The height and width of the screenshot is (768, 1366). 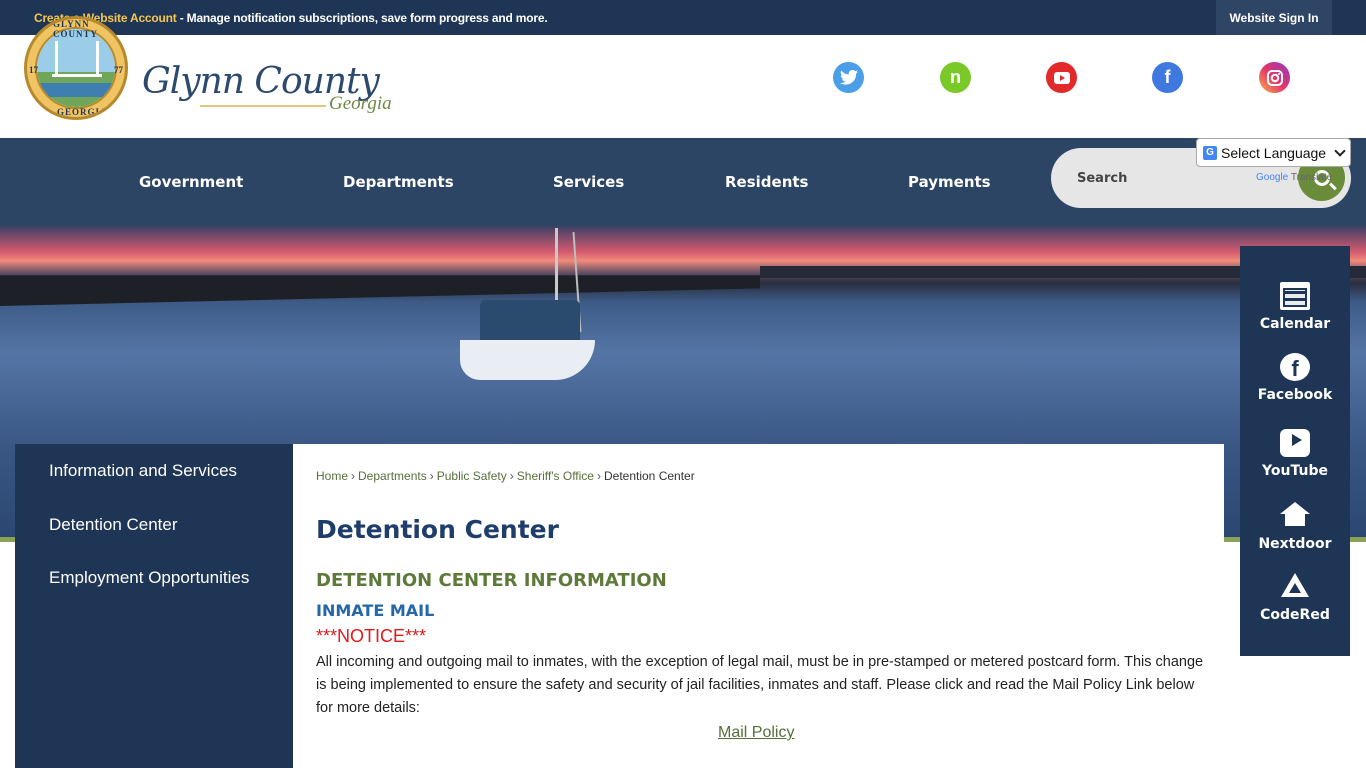 I want to click on quick-link-facebook: f Facebook, so click(x=1295, y=378).